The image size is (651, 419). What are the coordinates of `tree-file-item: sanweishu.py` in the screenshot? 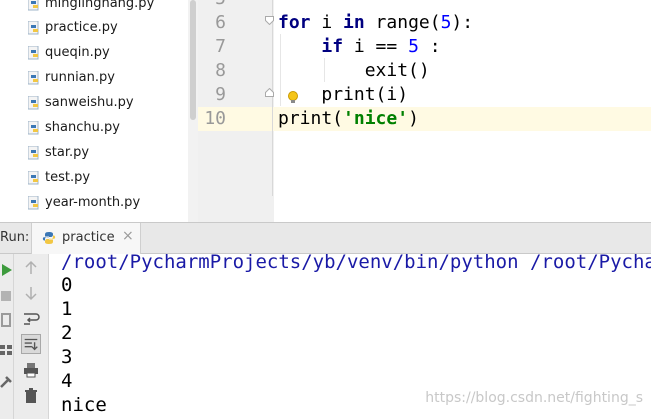 It's located at (81, 102).